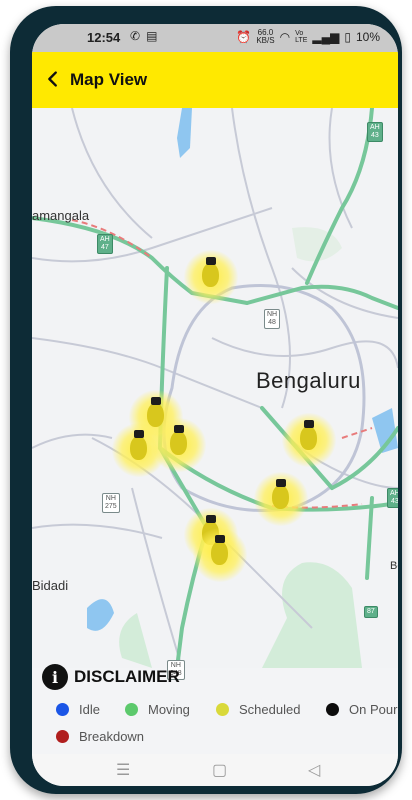 Image resolution: width=412 pixels, height=800 pixels. What do you see at coordinates (244, 37) in the screenshot?
I see `alarm-icon: ⏰` at bounding box center [244, 37].